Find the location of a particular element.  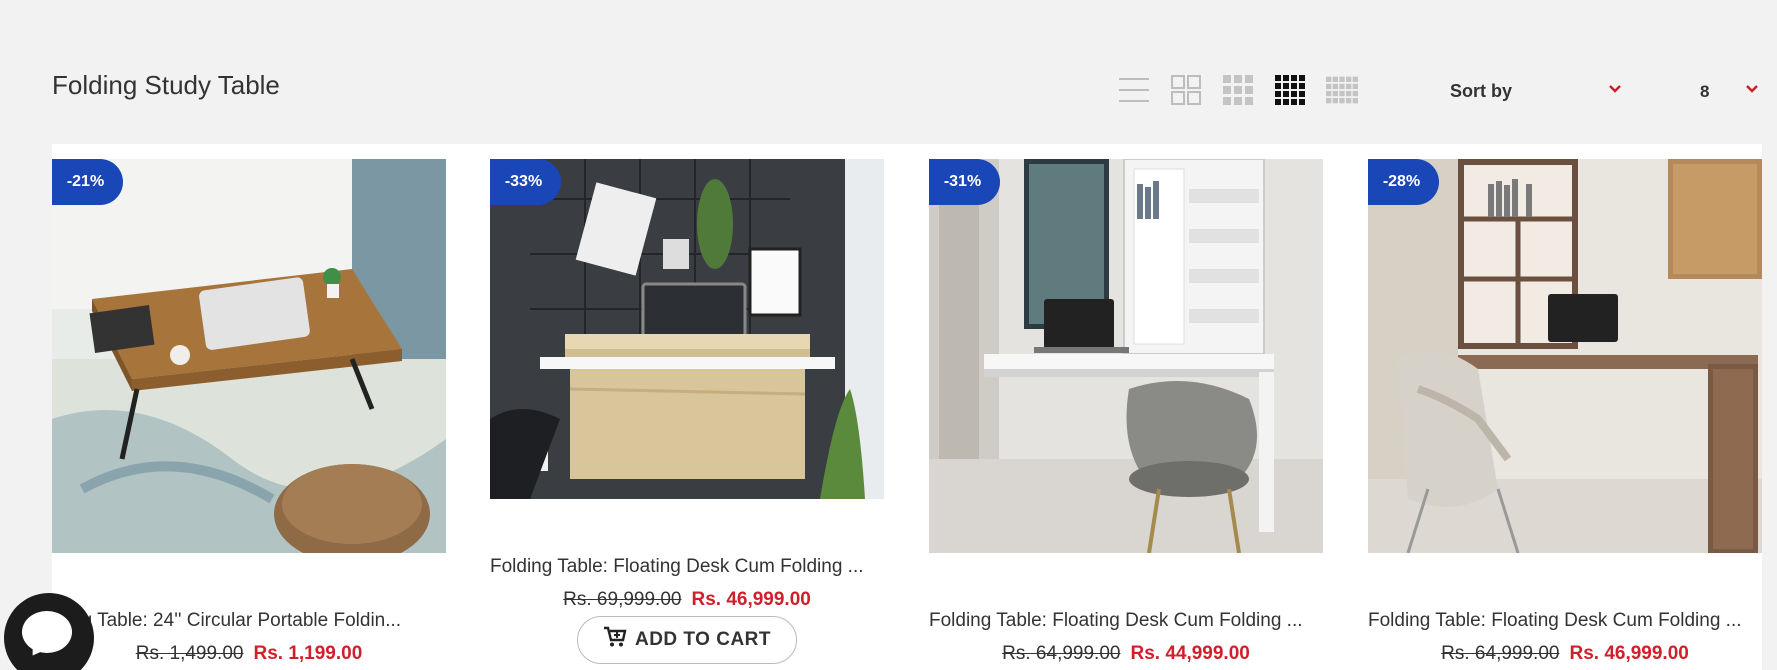

old-price: Rs. 69,999.00 is located at coordinates (622, 599).